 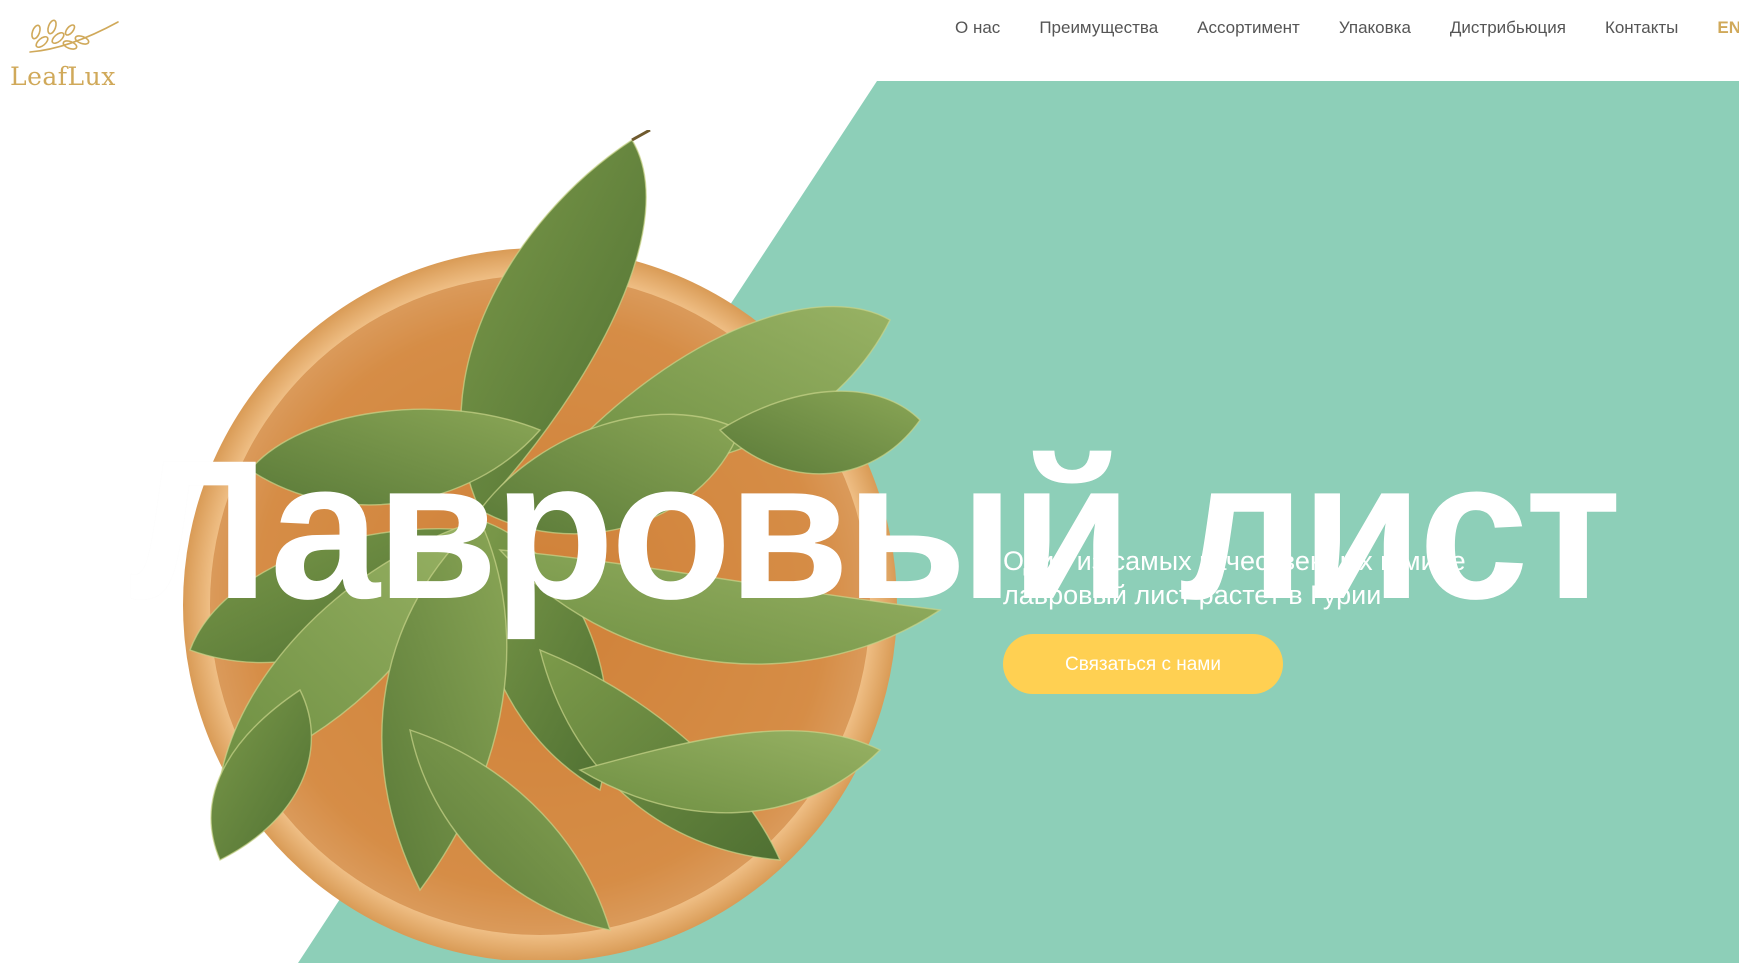 I want to click on nav-item-about: О нас, so click(x=977, y=28).